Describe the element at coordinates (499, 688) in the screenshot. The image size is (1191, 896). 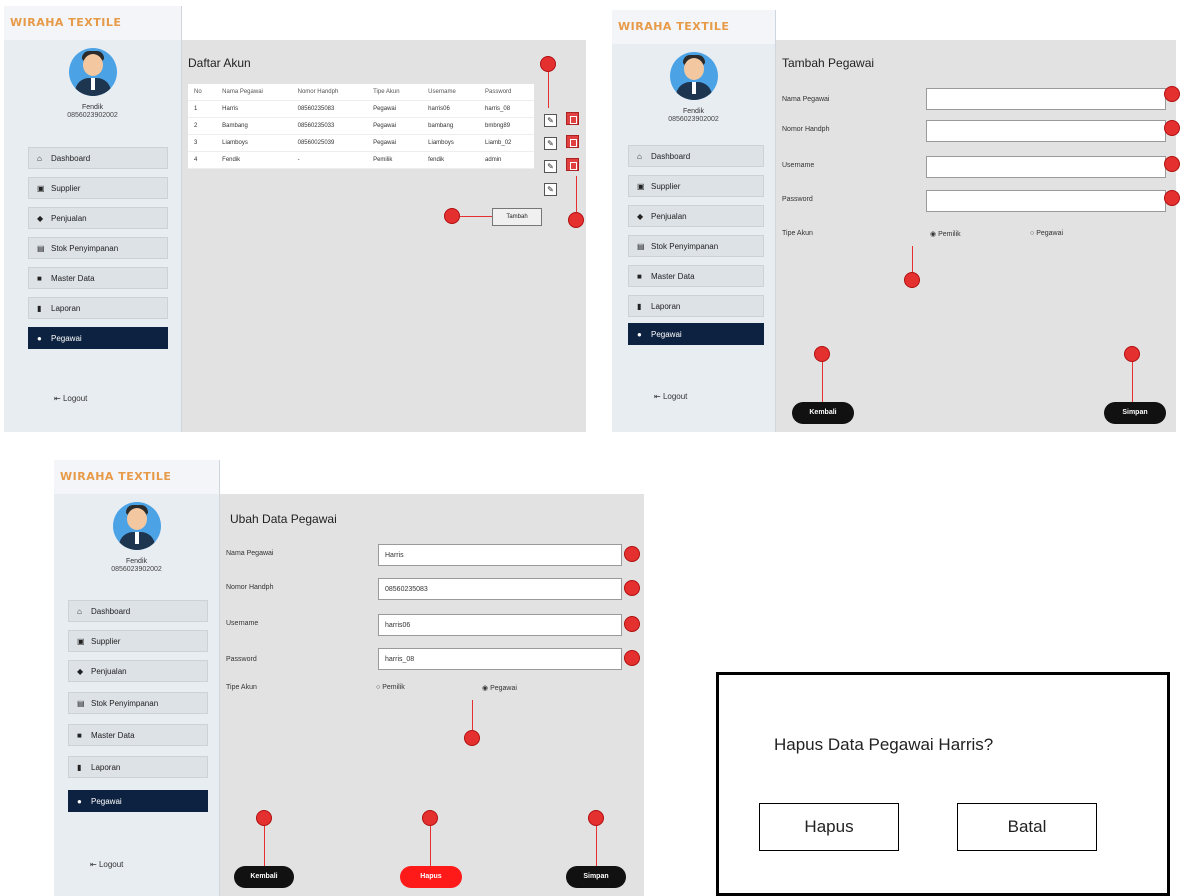
I see `radio-pegawai: ◉ Pegawai` at that location.